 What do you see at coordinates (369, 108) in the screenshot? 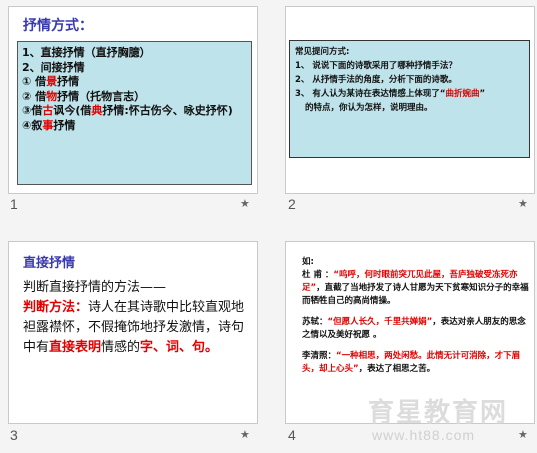
I see `question-3-cont: 的特点，你认为怎样，说明理由。` at bounding box center [369, 108].